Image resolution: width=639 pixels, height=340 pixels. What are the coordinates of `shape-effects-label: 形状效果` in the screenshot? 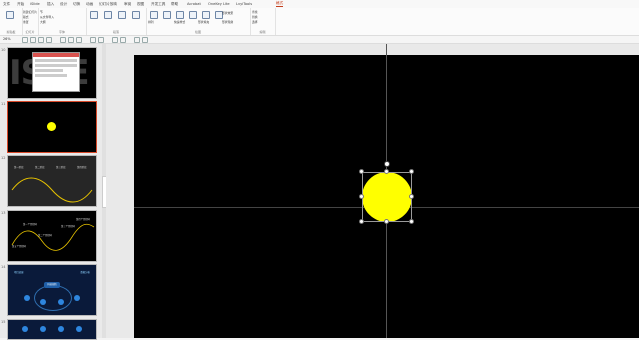 It's located at (228, 13).